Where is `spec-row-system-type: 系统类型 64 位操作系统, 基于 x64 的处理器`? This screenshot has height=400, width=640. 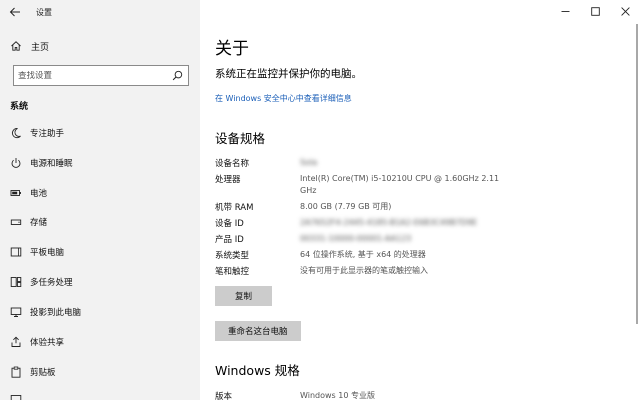
spec-row-system-type: 系统类型 64 位操作系统, 基于 x64 的处理器 is located at coordinates (362, 255).